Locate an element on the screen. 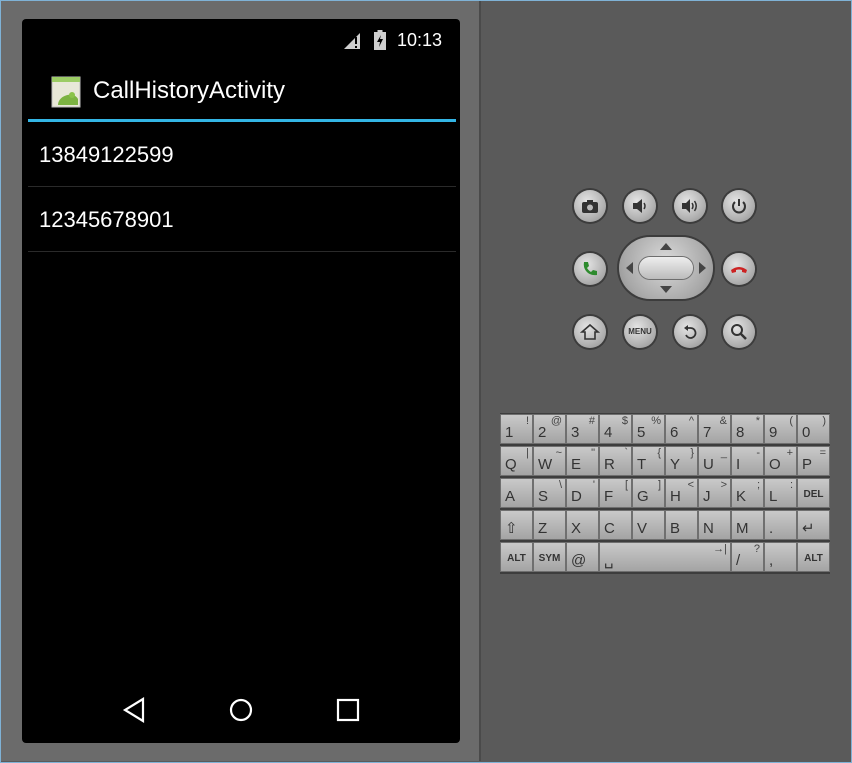  key: L: is located at coordinates (780, 493).